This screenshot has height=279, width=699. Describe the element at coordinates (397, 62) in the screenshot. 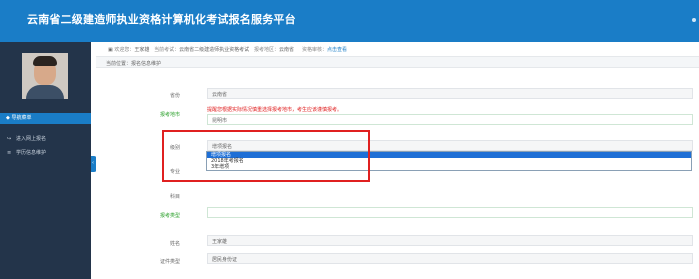

I see `breadcrumb: 当前位置：报名信息维护` at that location.